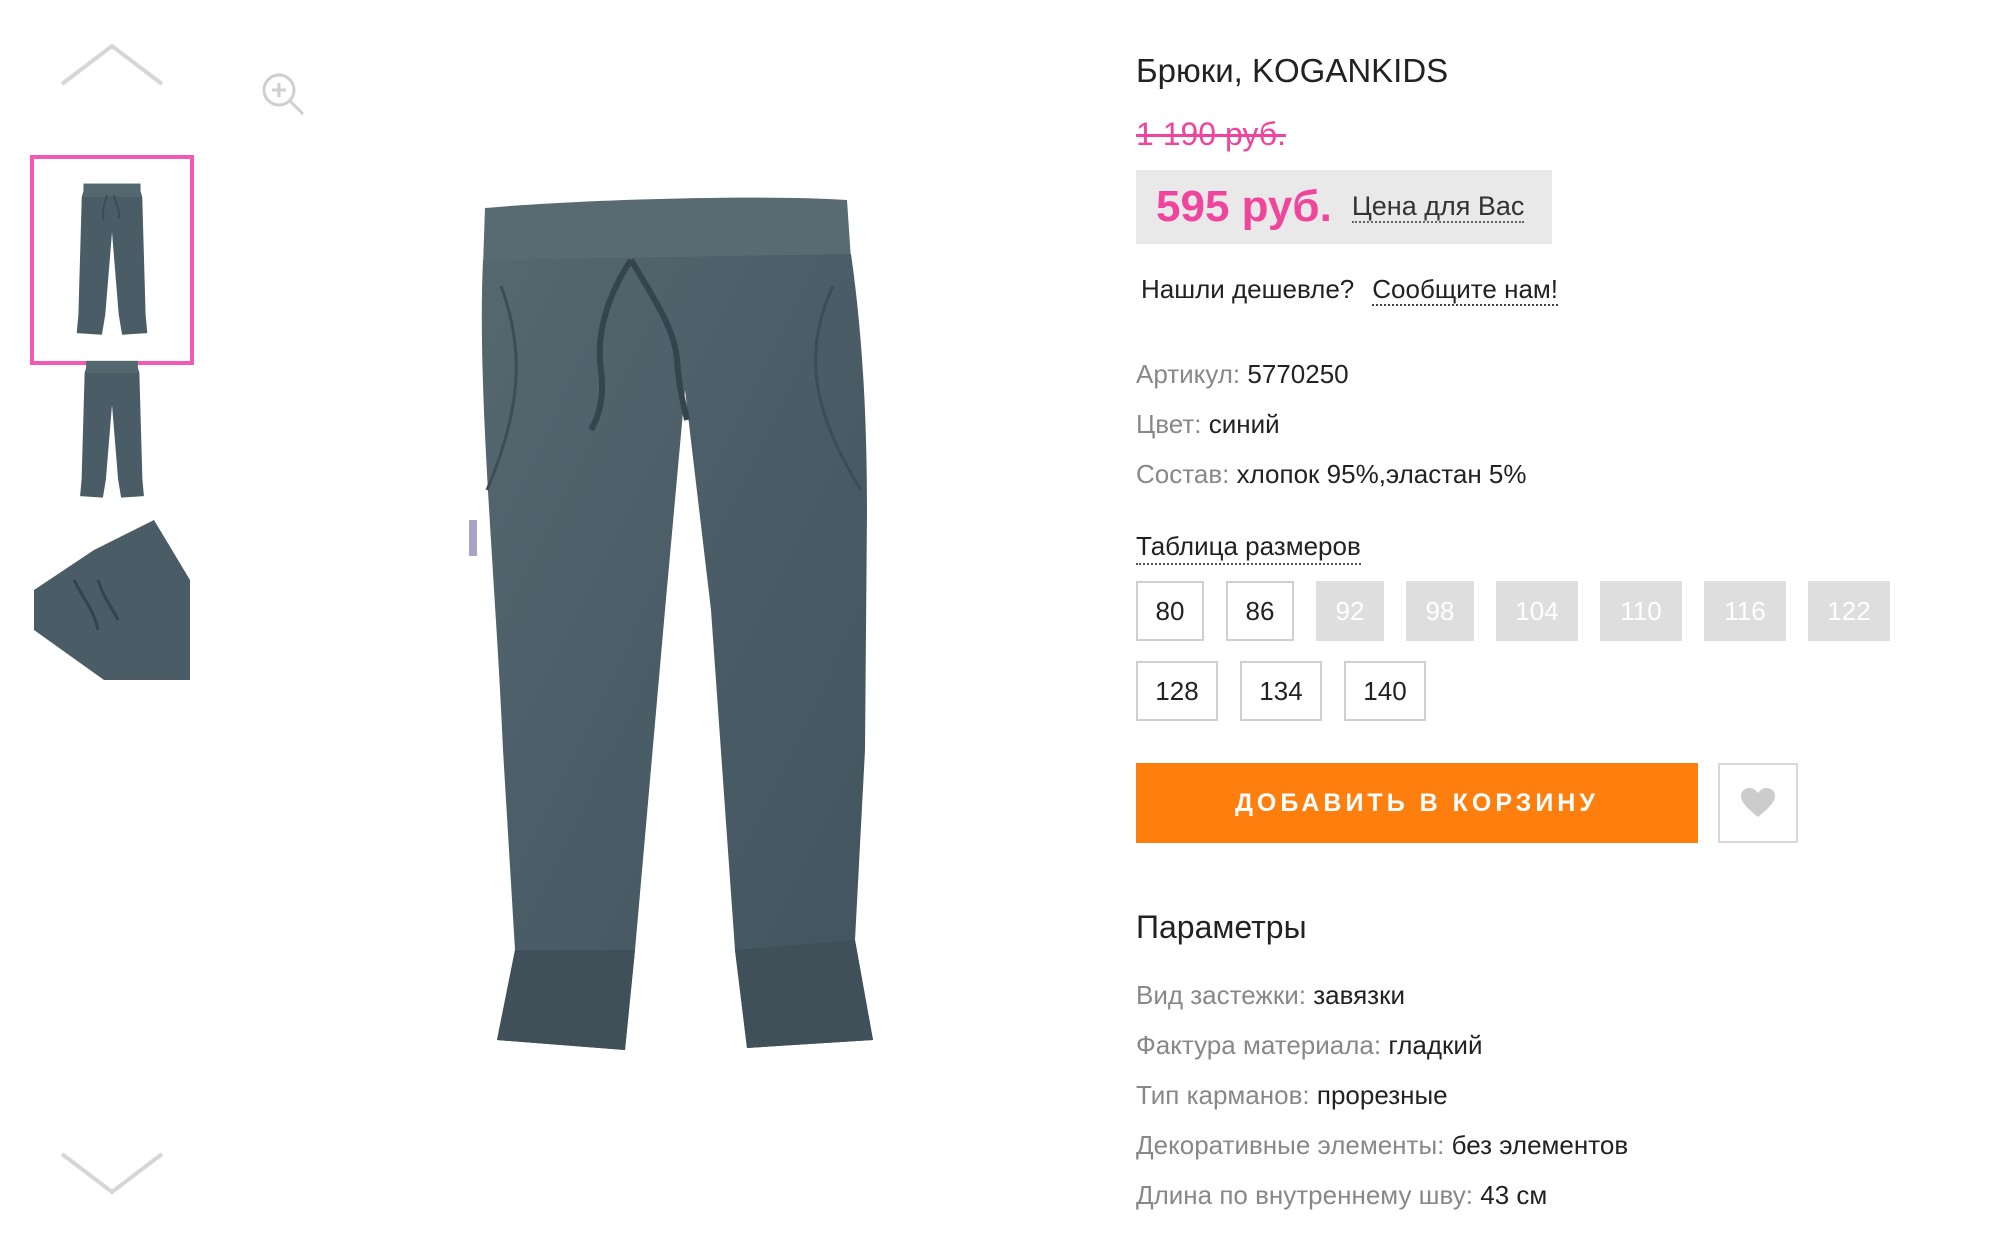 The width and height of the screenshot is (2000, 1250). What do you see at coordinates (1211, 134) in the screenshot?
I see `old-price: 1 190 руб.` at bounding box center [1211, 134].